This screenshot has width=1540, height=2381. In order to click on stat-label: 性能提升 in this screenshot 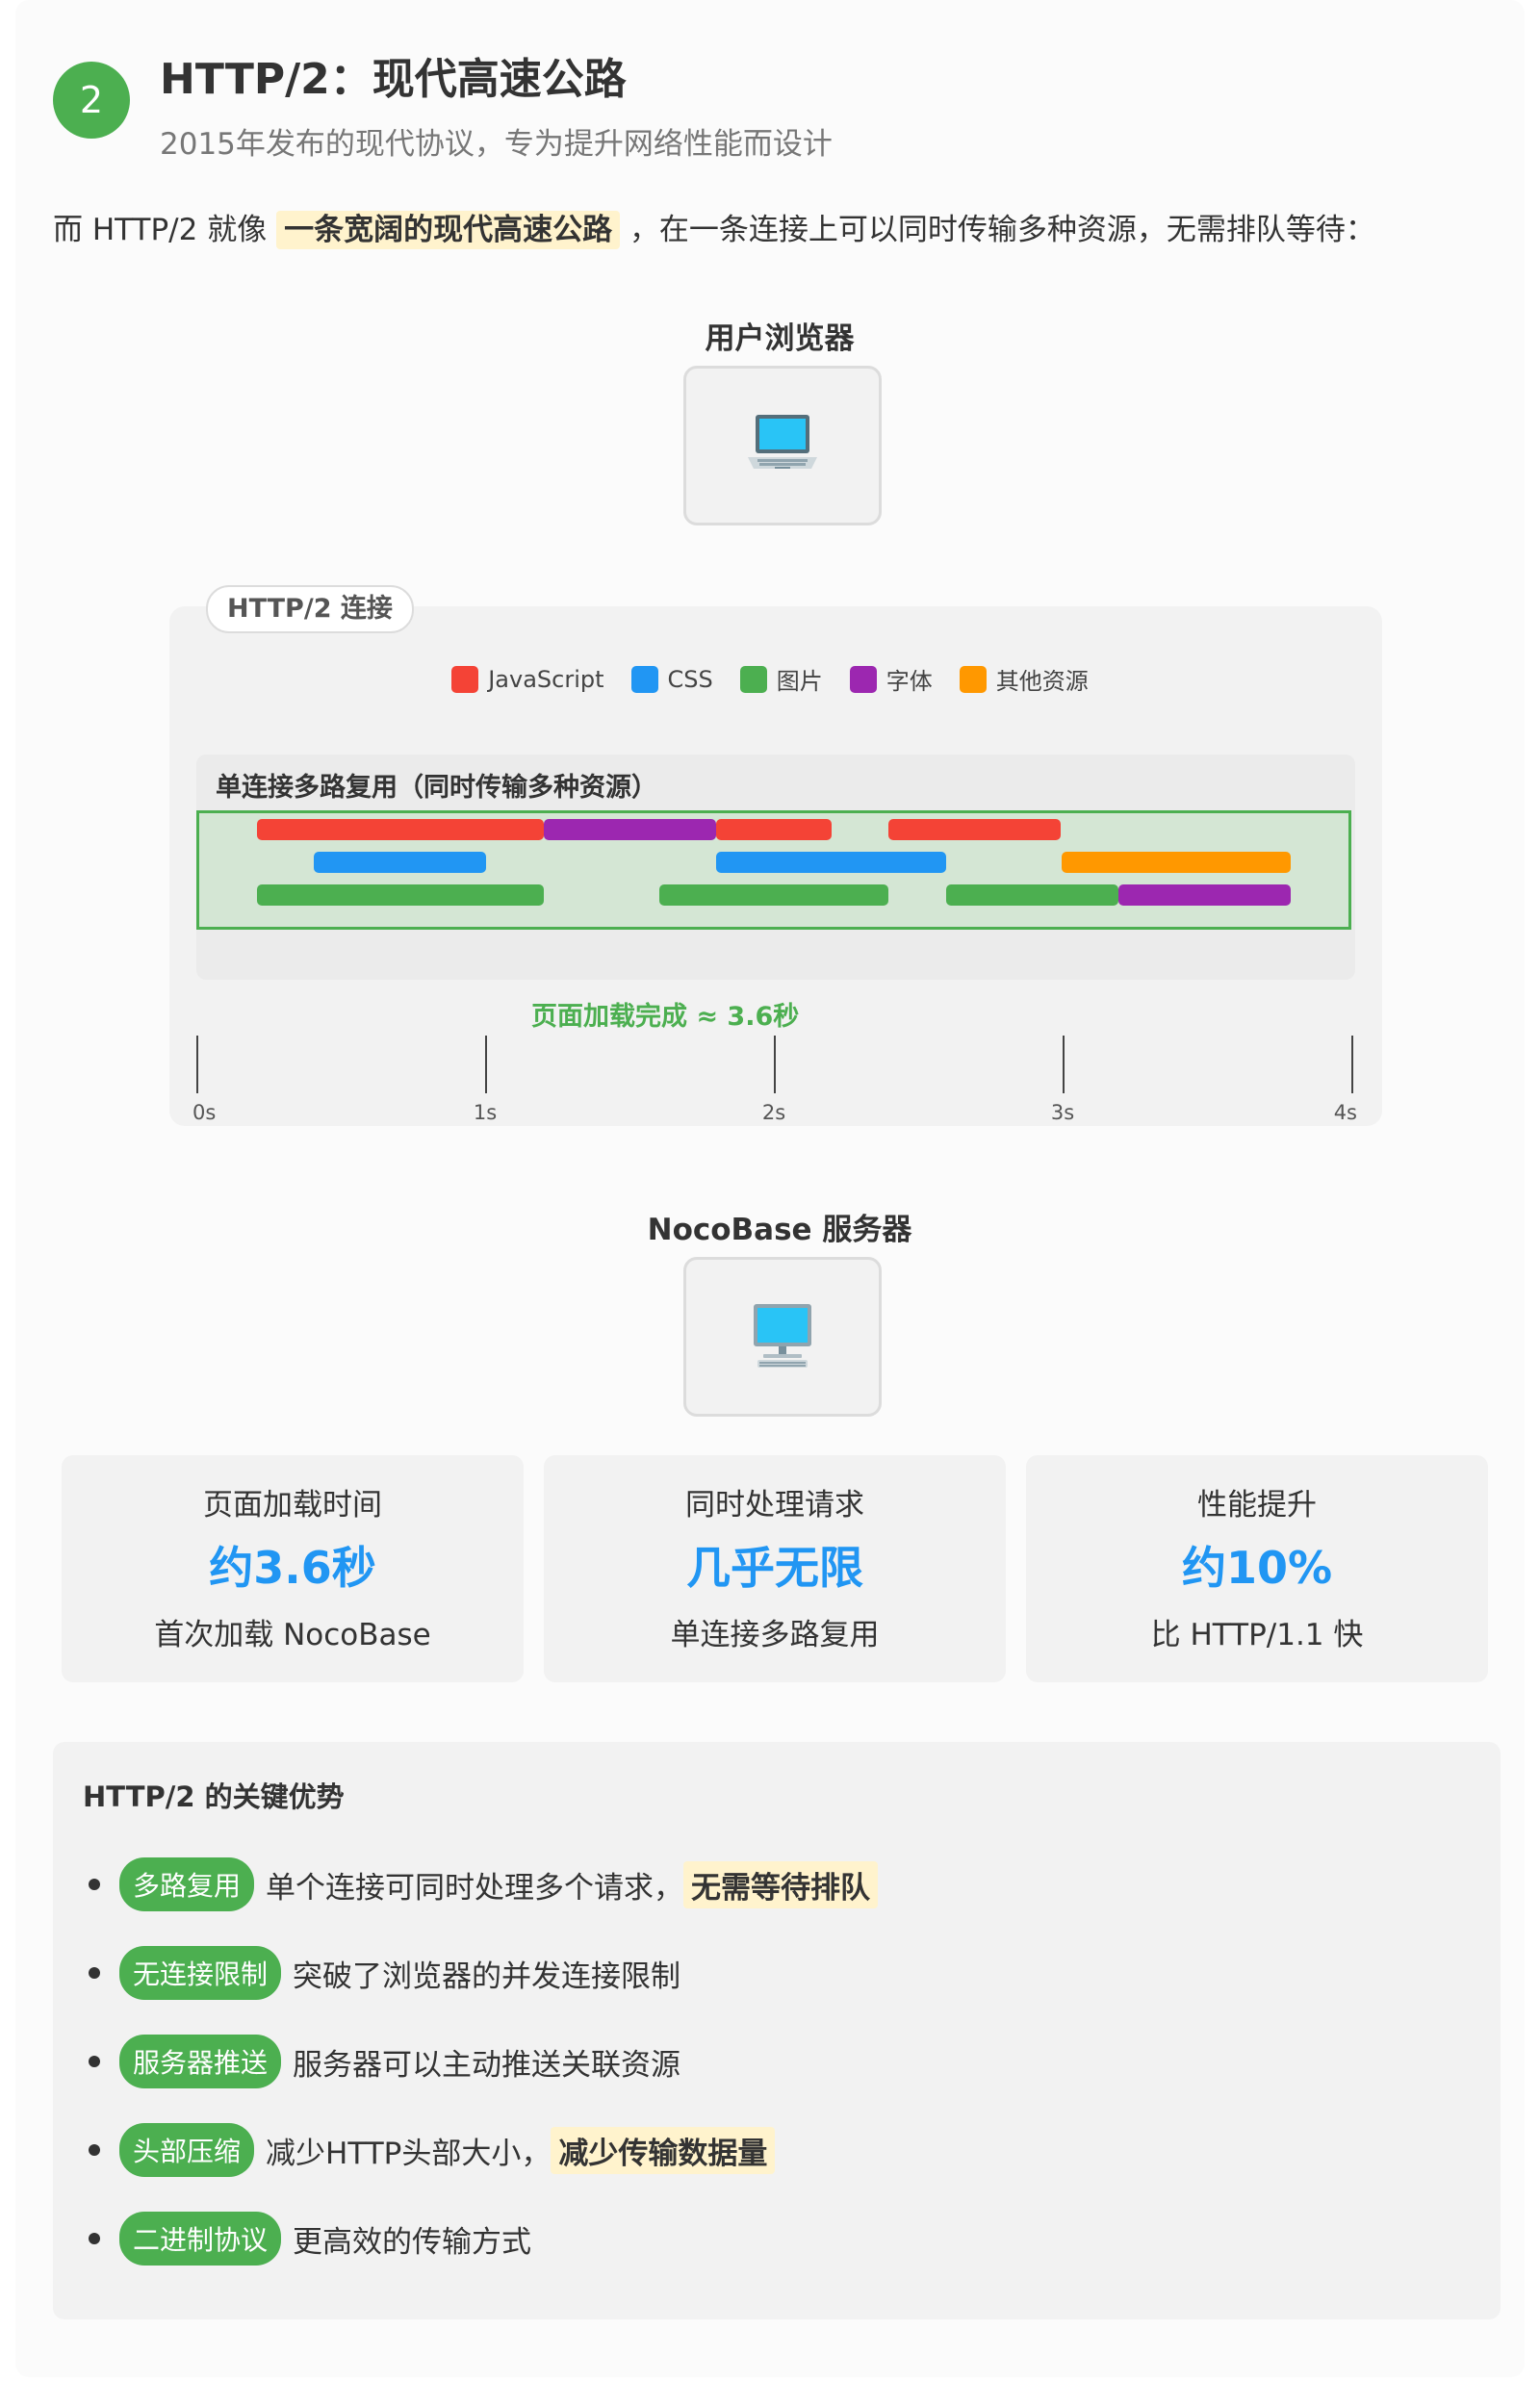, I will do `click(1257, 1506)`.